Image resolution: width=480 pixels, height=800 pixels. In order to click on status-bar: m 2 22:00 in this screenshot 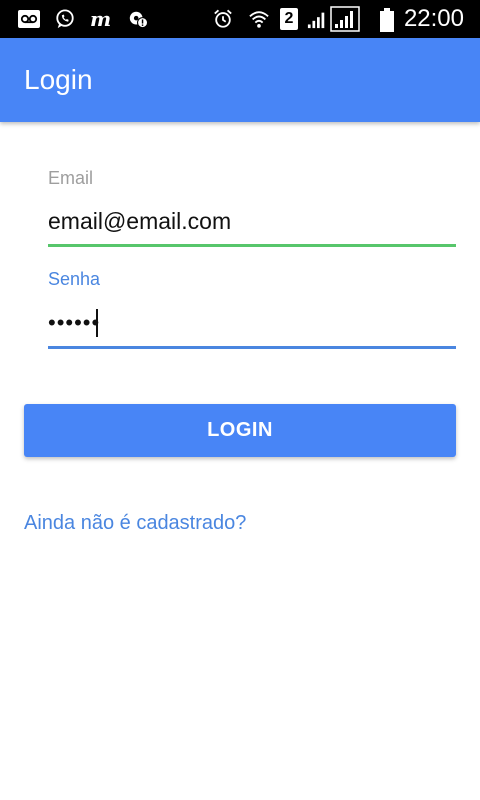, I will do `click(240, 19)`.